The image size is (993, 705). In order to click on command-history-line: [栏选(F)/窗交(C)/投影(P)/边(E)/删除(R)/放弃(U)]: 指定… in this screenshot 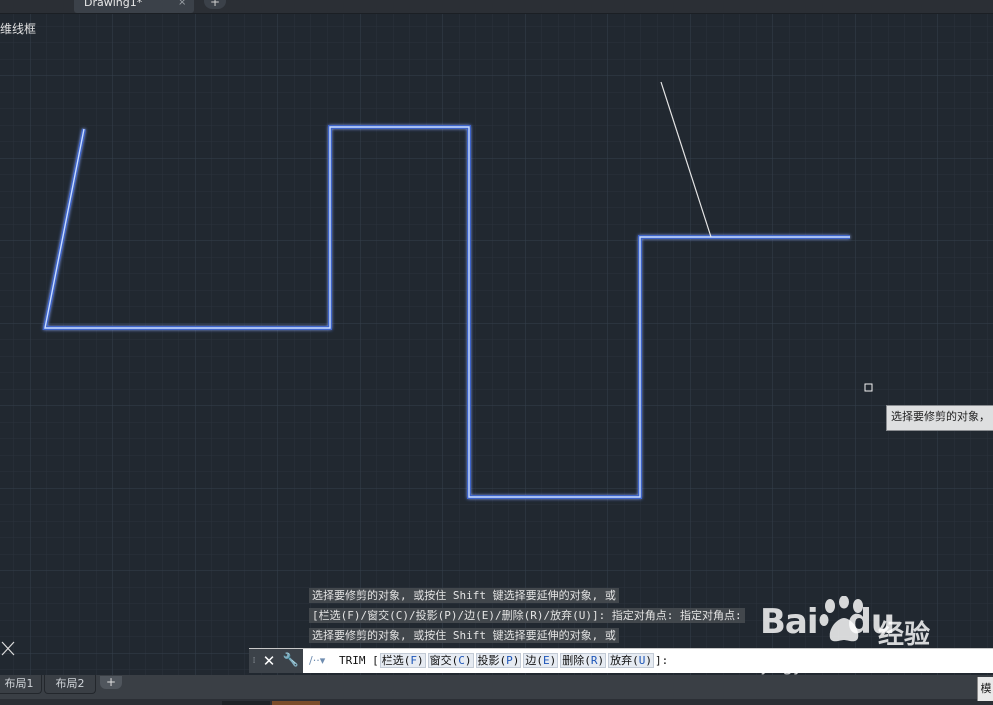, I will do `click(527, 615)`.